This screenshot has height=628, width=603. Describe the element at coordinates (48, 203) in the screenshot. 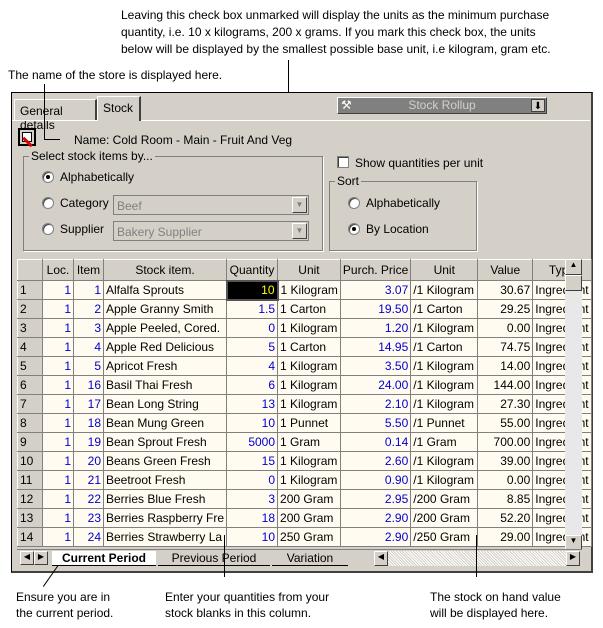

I see `radio-category` at that location.